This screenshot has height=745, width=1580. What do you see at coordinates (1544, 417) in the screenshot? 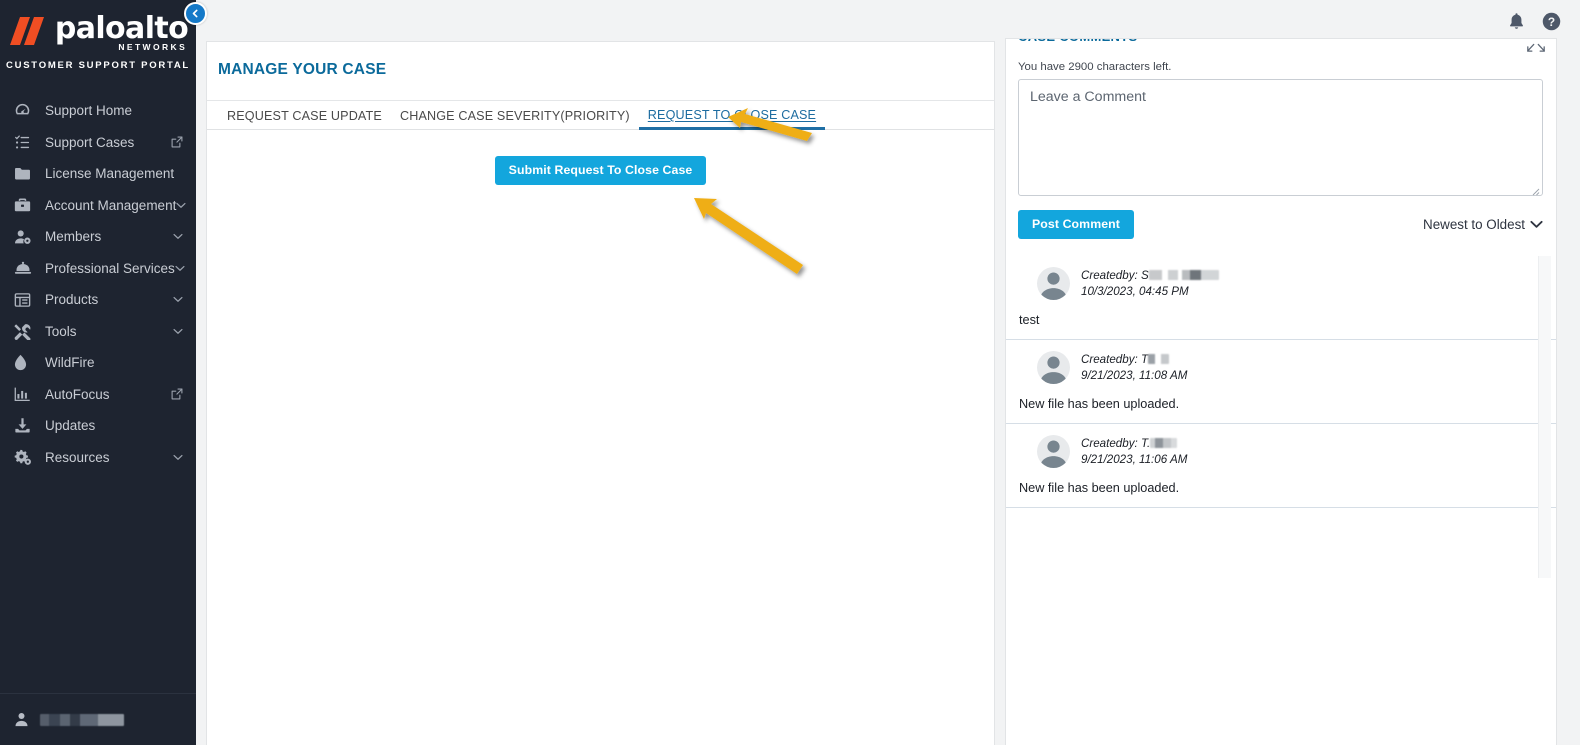
I see `comments-scrollbar` at bounding box center [1544, 417].